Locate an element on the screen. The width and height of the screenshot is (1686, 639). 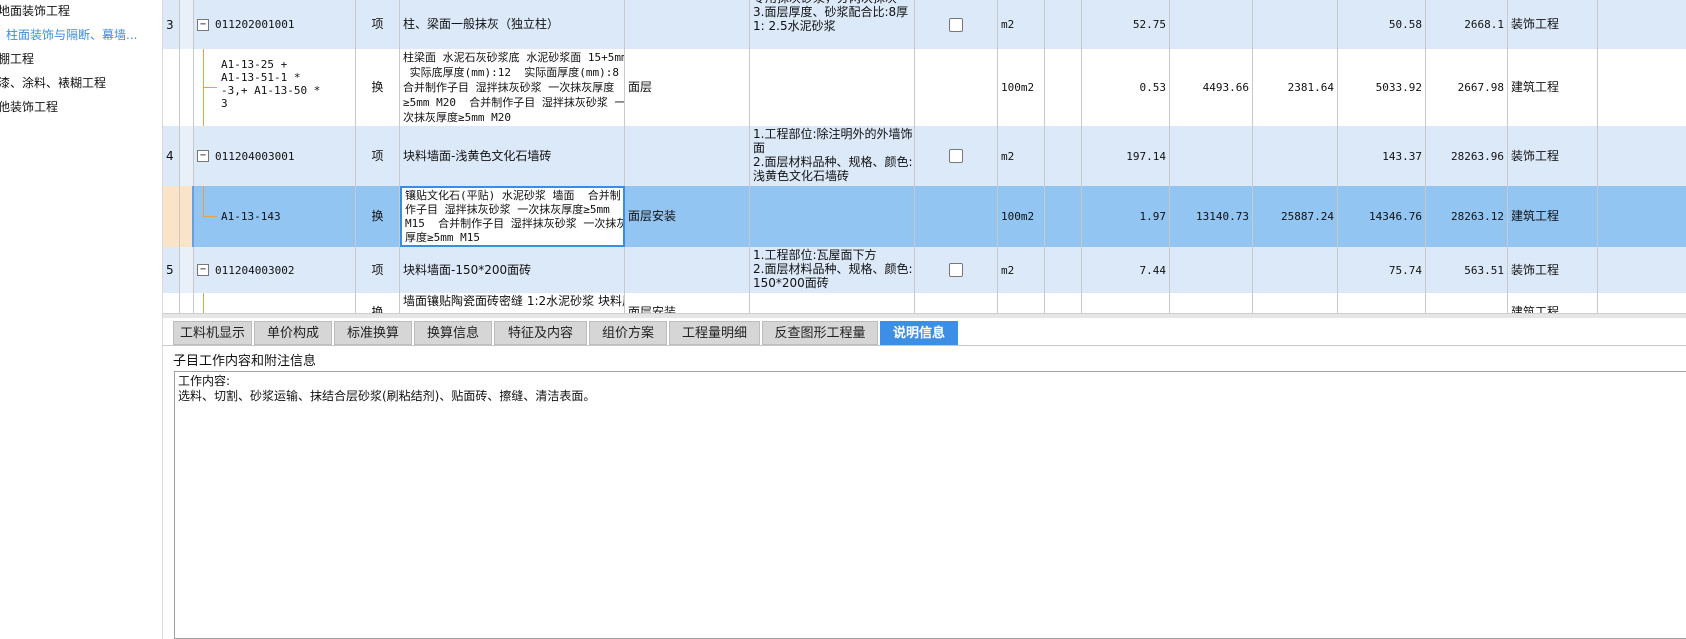
fee-cell: 25887.24 is located at coordinates (1295, 216).